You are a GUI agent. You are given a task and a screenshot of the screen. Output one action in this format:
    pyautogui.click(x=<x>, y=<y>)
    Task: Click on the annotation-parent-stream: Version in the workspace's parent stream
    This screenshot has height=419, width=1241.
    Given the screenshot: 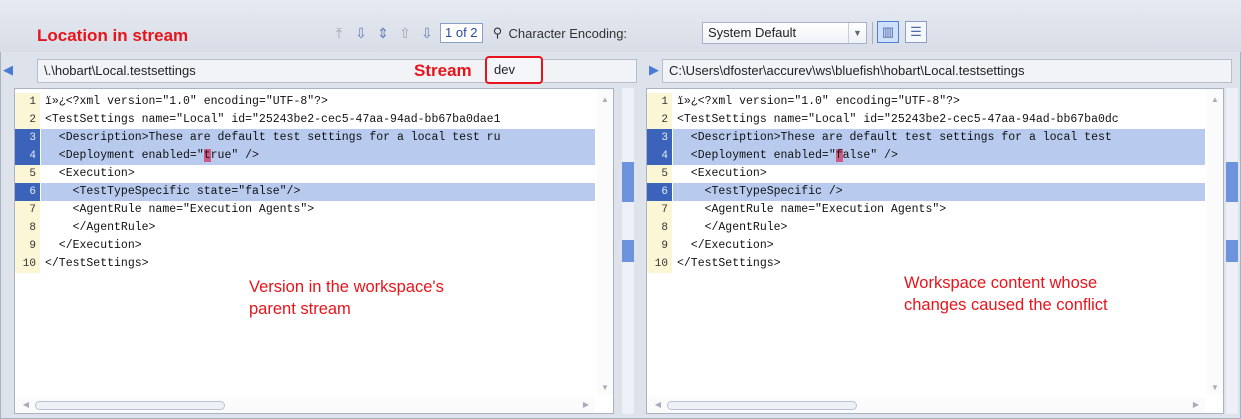 What is the action you would take?
    pyautogui.click(x=346, y=298)
    